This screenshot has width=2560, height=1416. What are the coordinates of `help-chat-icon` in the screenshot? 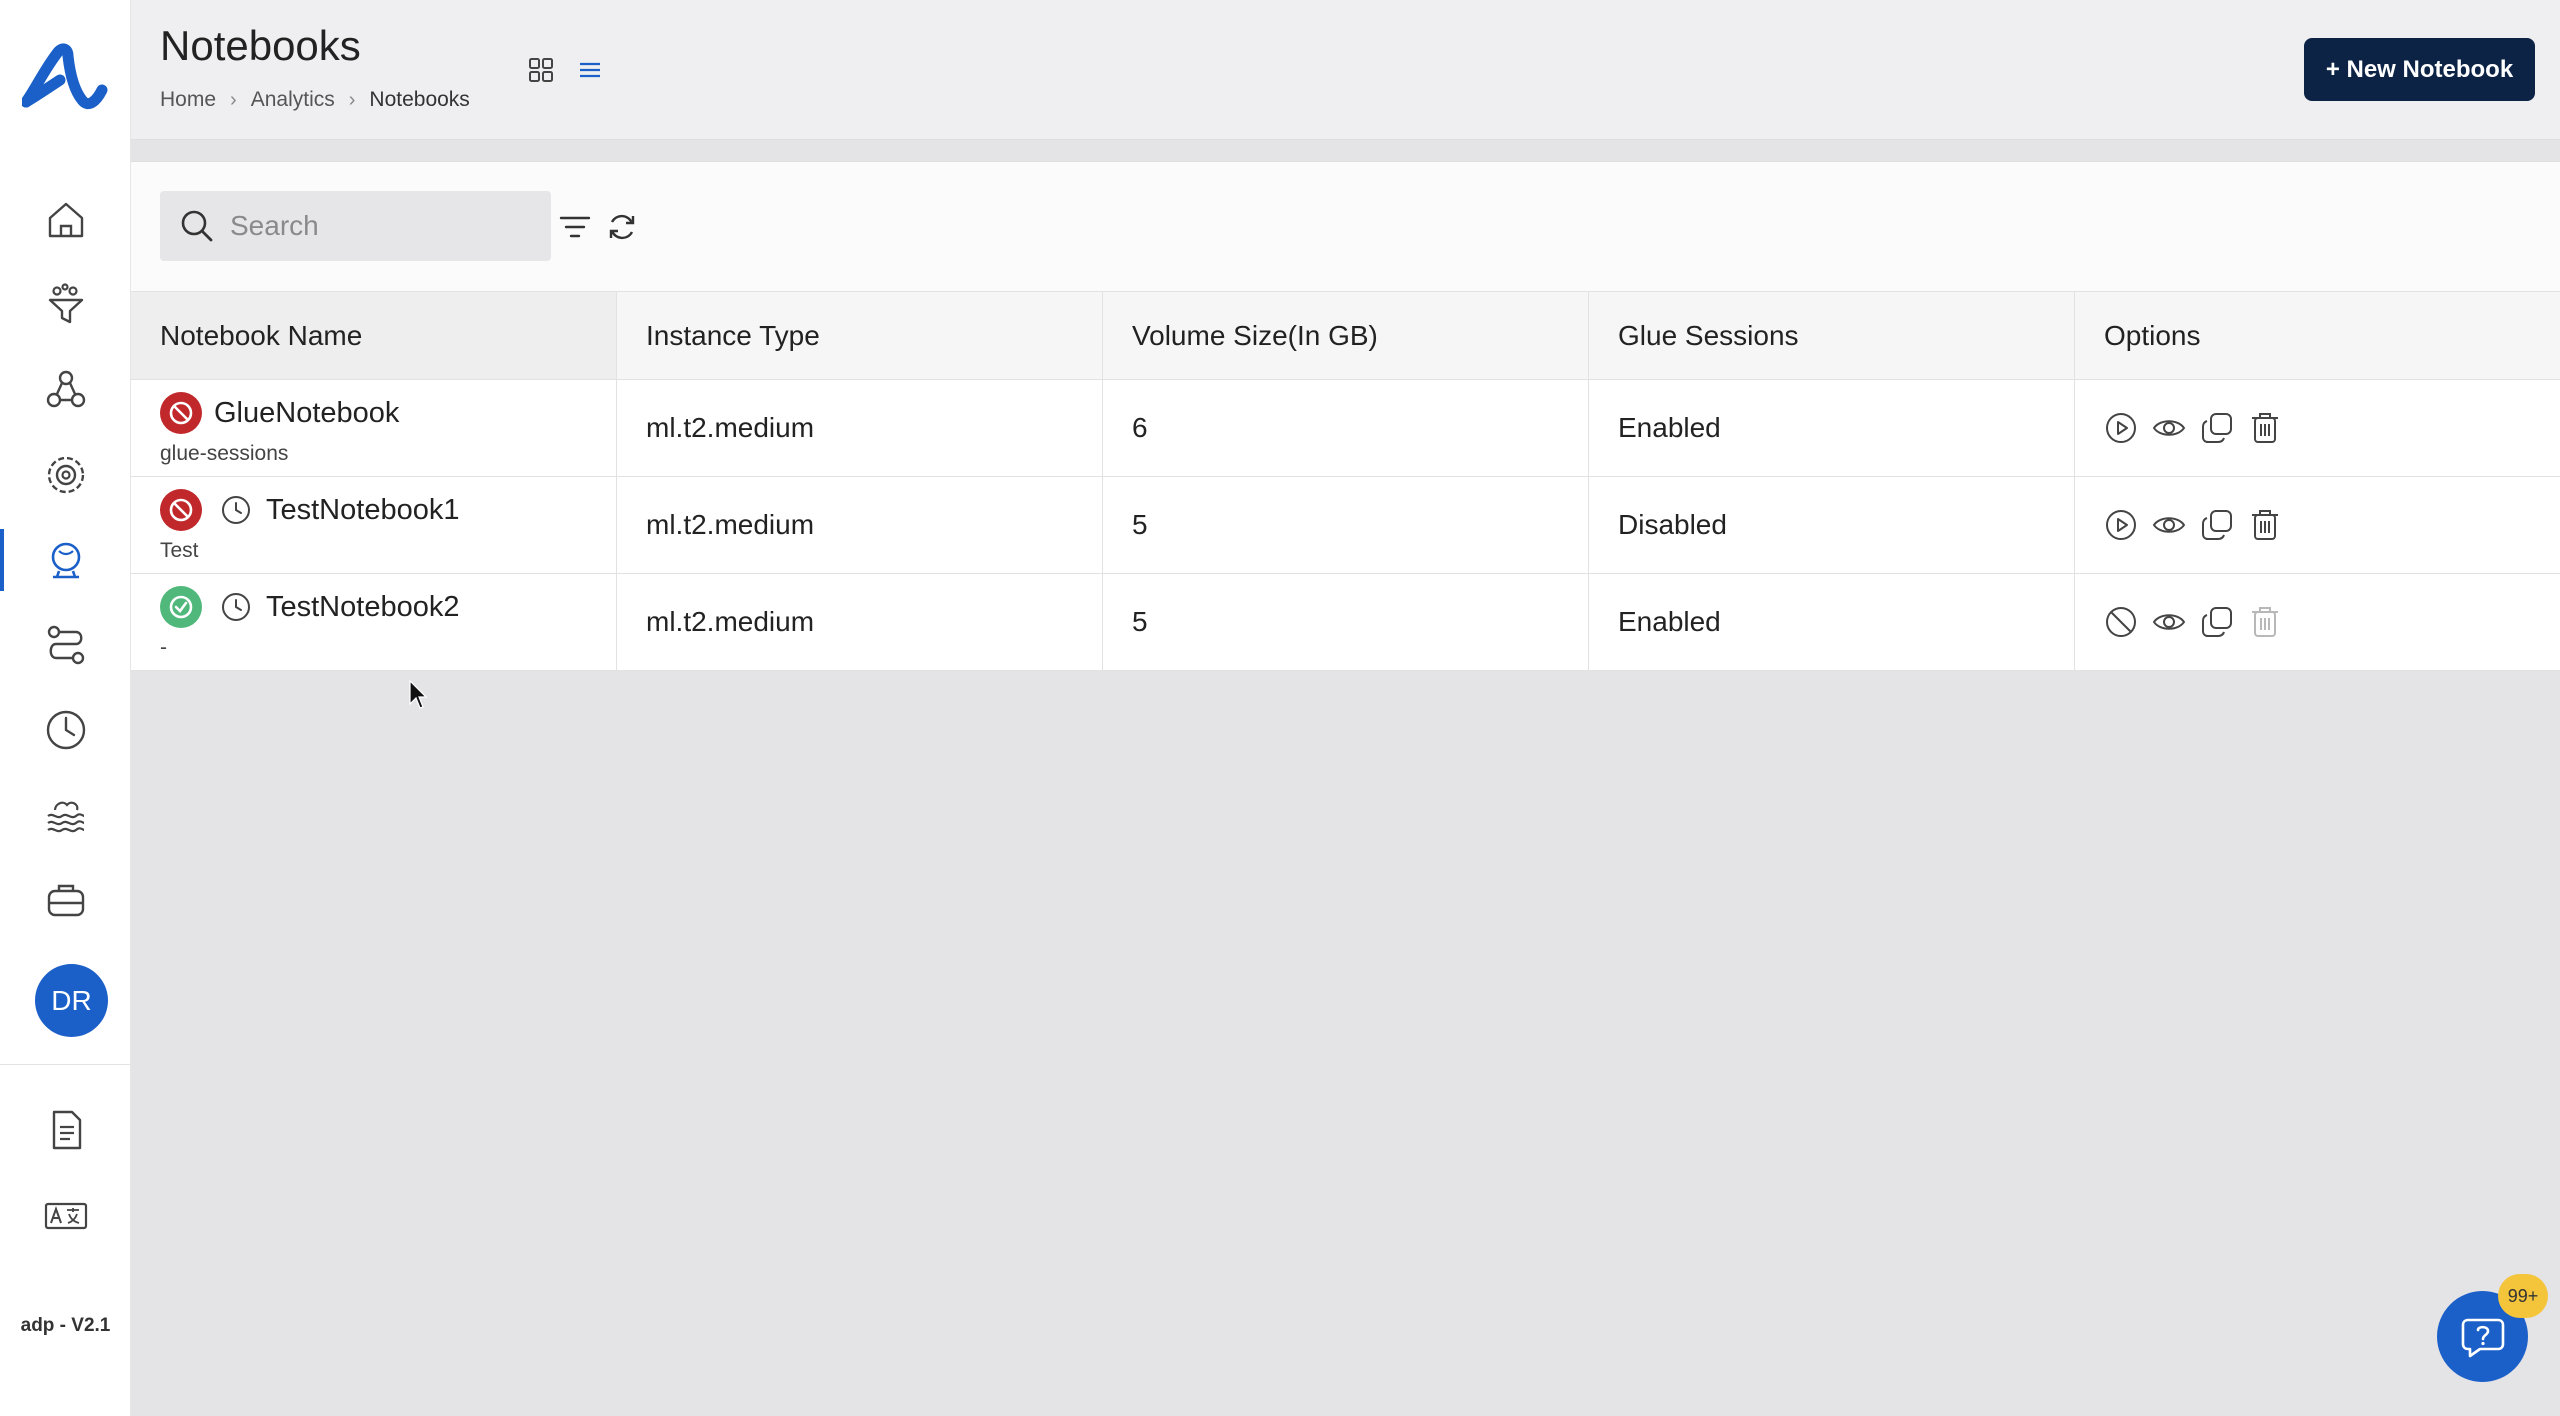 It's located at (2482, 1337).